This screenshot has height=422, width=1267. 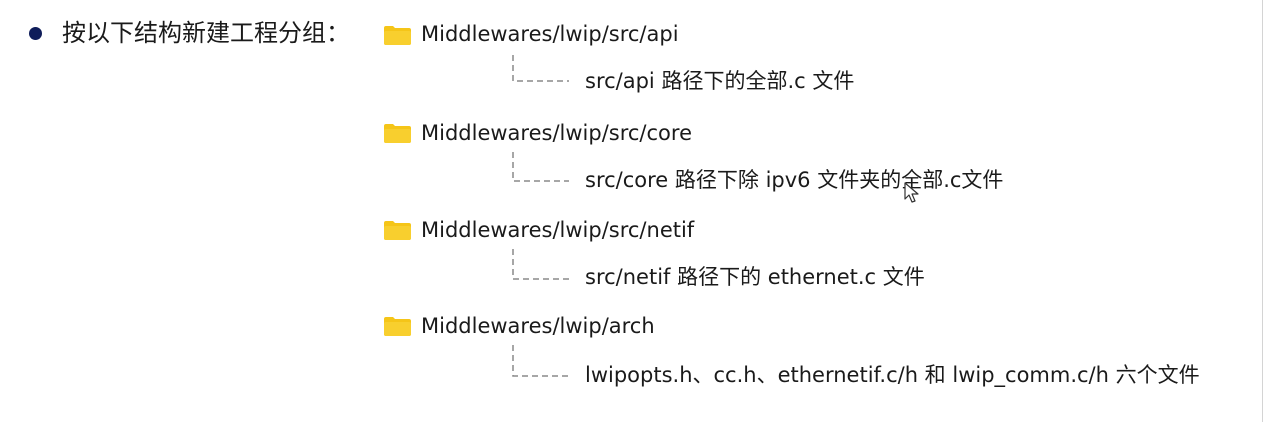 I want to click on group-path-core: Middlewares/lwip/src/core, so click(x=556, y=133).